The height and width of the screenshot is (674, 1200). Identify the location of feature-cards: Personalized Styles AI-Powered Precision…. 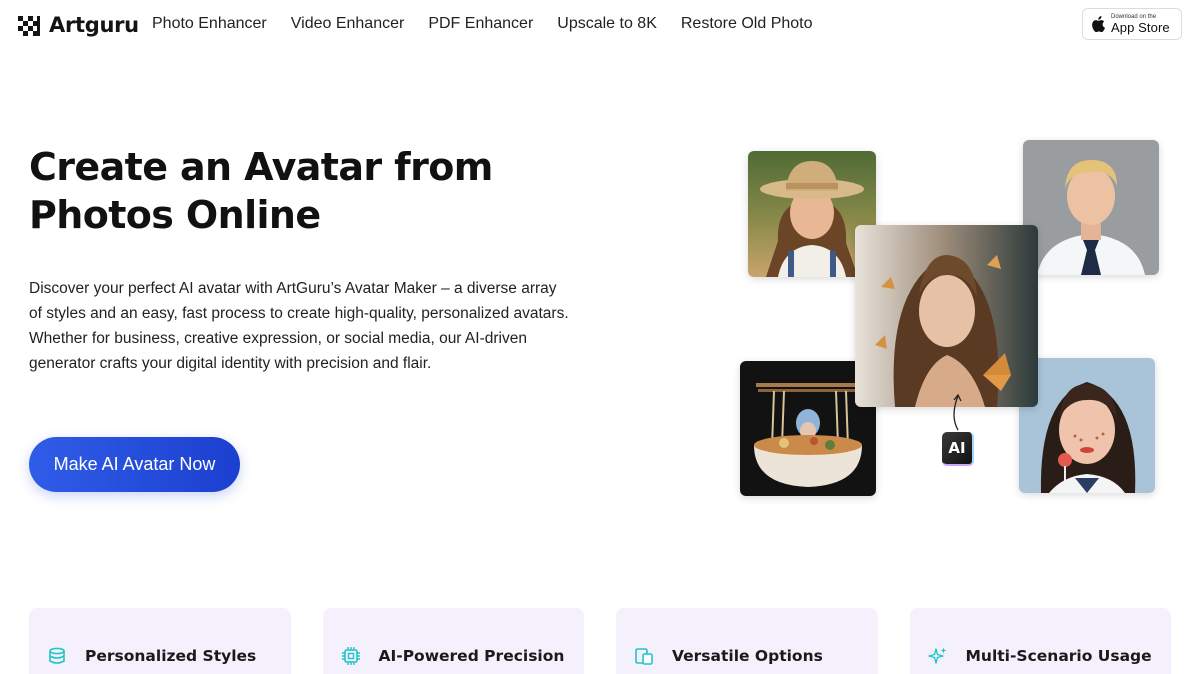
(600, 641).